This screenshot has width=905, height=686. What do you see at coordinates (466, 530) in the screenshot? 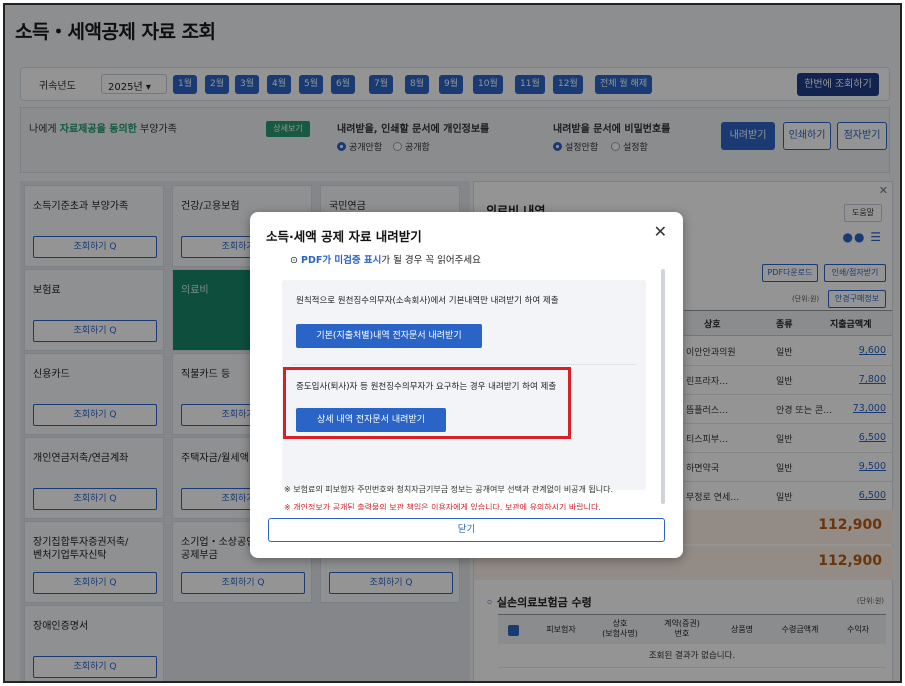
I see `modal-close-button: 닫기` at bounding box center [466, 530].